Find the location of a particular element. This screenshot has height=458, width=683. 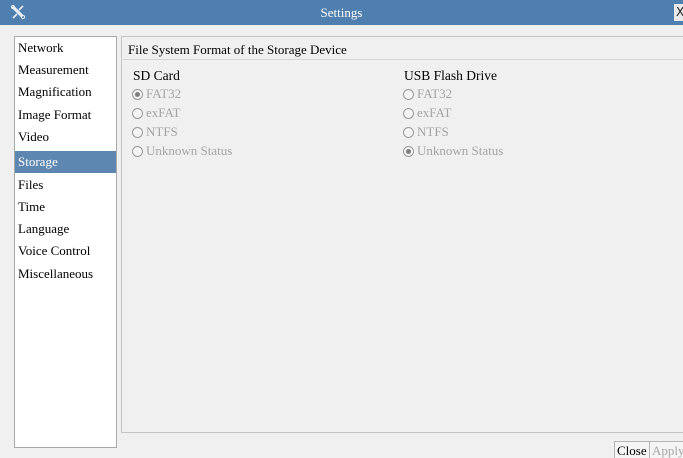

sidebar-item-image-format: Image Format is located at coordinates (65, 115).